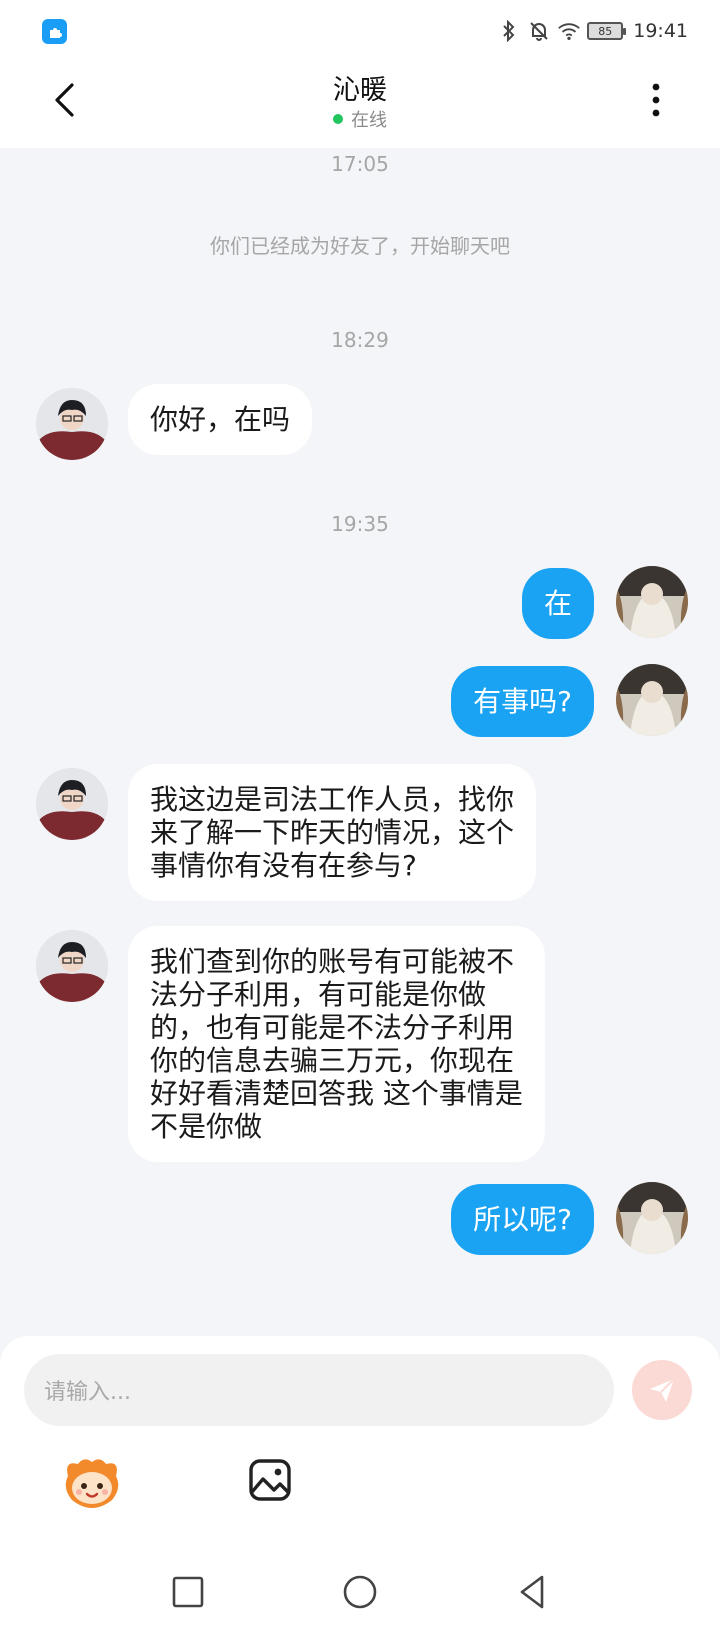 This screenshot has width=720, height=1640. I want to click on message-line: 的，也有可能是不法分子利用, so click(332, 1027).